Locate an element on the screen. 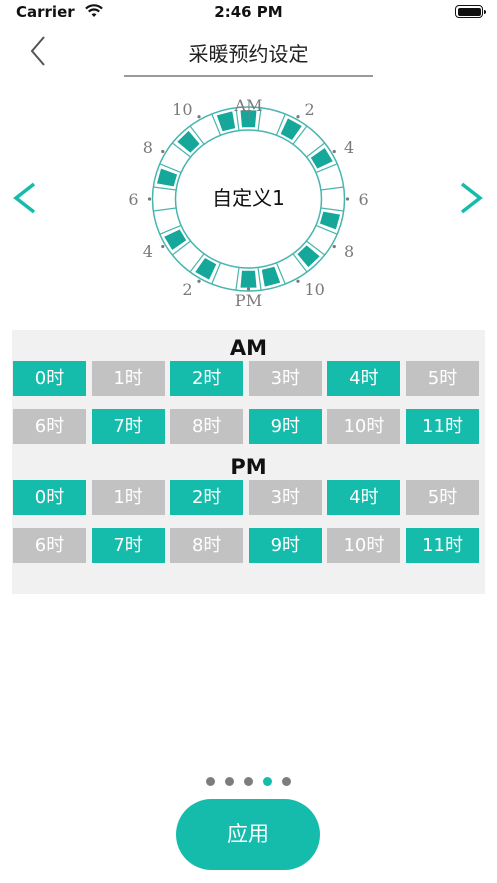 The width and height of the screenshot is (497, 883). pm-hour-2-toggle: 2时 is located at coordinates (207, 497).